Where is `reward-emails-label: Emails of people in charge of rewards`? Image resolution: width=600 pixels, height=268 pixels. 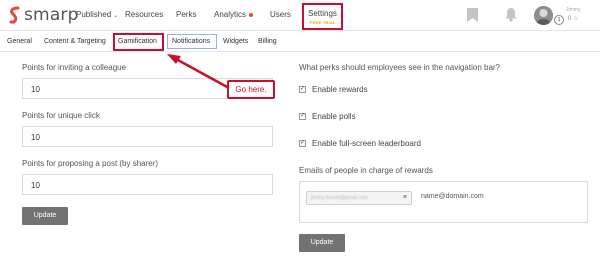
reward-emails-label: Emails of people in charge of rewards is located at coordinates (366, 170).